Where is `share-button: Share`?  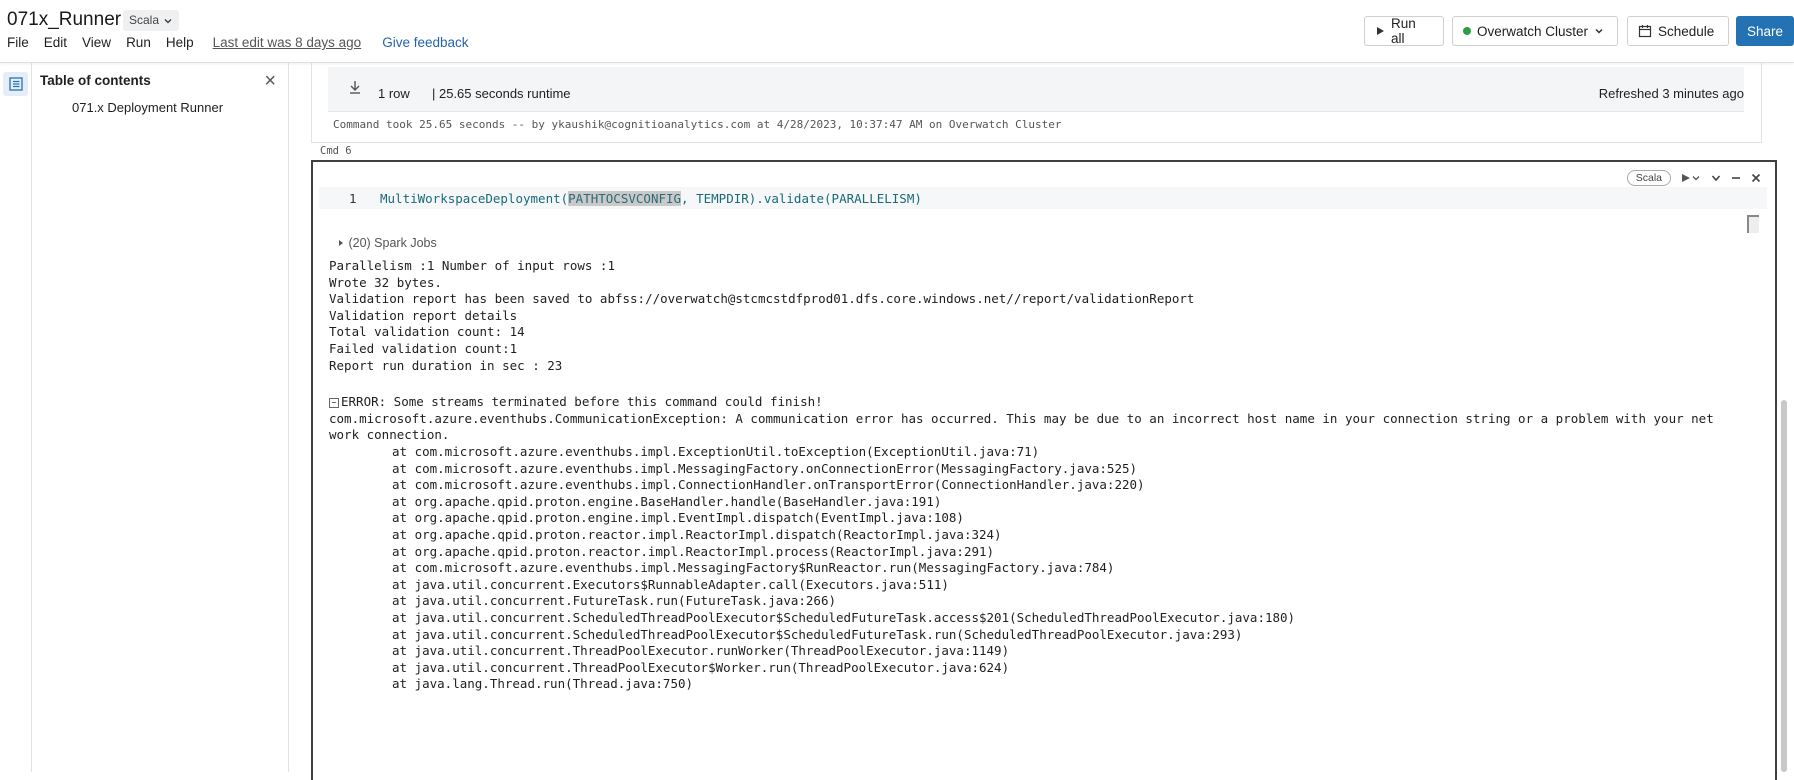
share-button: Share is located at coordinates (1765, 31).